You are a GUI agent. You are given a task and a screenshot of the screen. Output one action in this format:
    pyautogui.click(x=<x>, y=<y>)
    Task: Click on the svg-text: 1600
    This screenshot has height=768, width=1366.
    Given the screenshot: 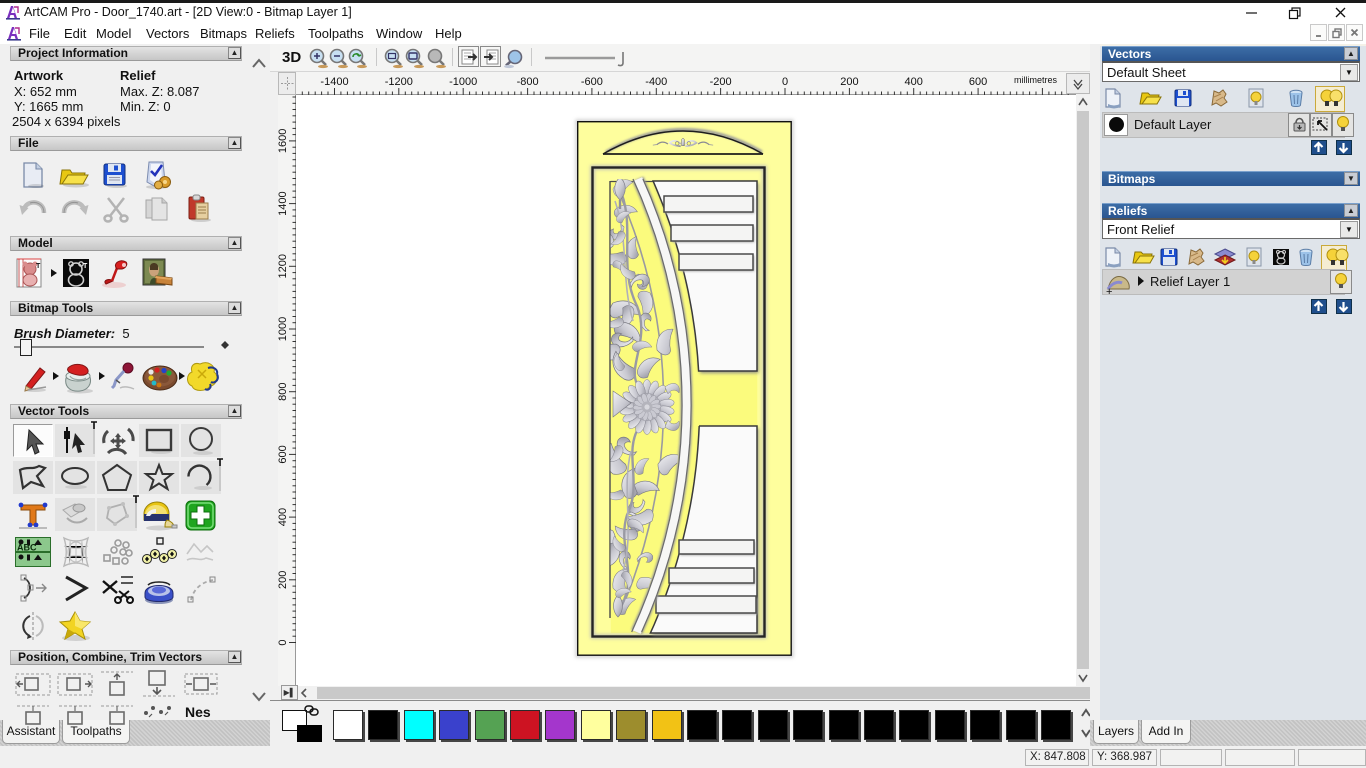 What is the action you would take?
    pyautogui.click(x=283, y=141)
    